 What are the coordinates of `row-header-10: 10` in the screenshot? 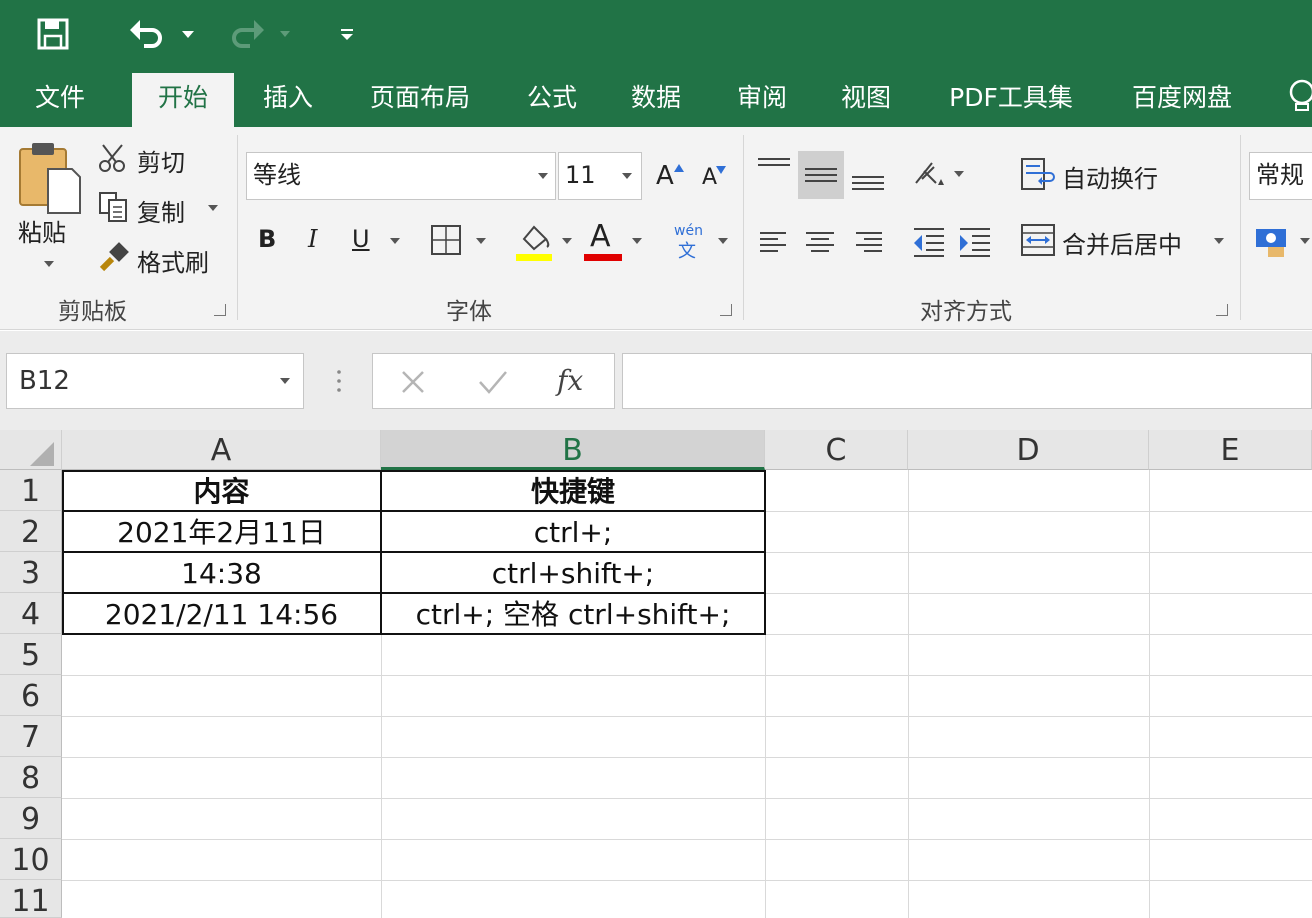 It's located at (31, 859).